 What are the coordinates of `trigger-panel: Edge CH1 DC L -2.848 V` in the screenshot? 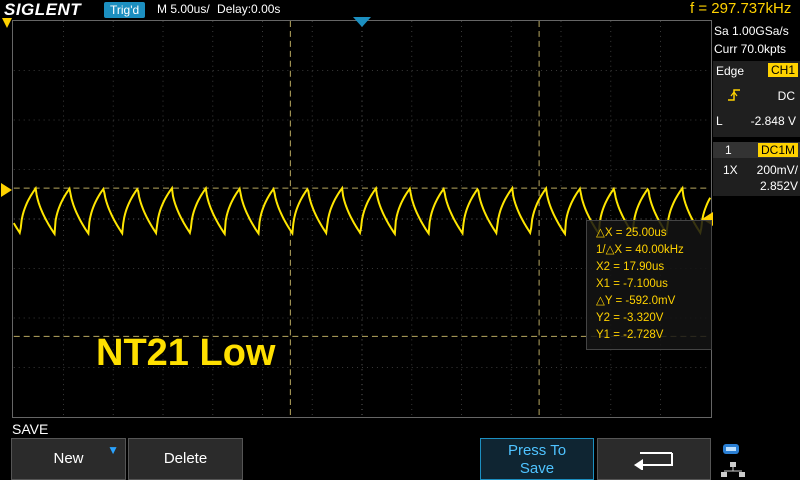 It's located at (756, 99).